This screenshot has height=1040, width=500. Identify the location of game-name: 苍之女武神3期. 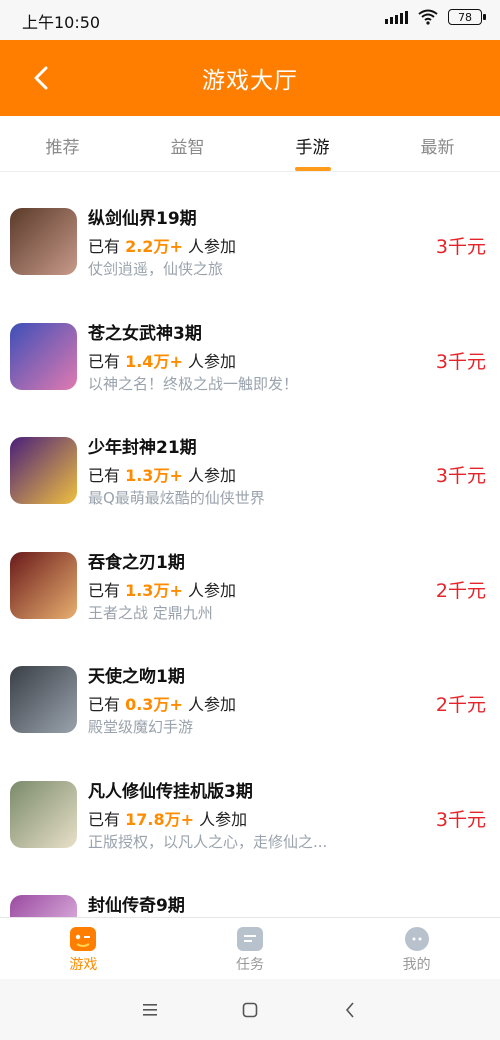
(145, 333).